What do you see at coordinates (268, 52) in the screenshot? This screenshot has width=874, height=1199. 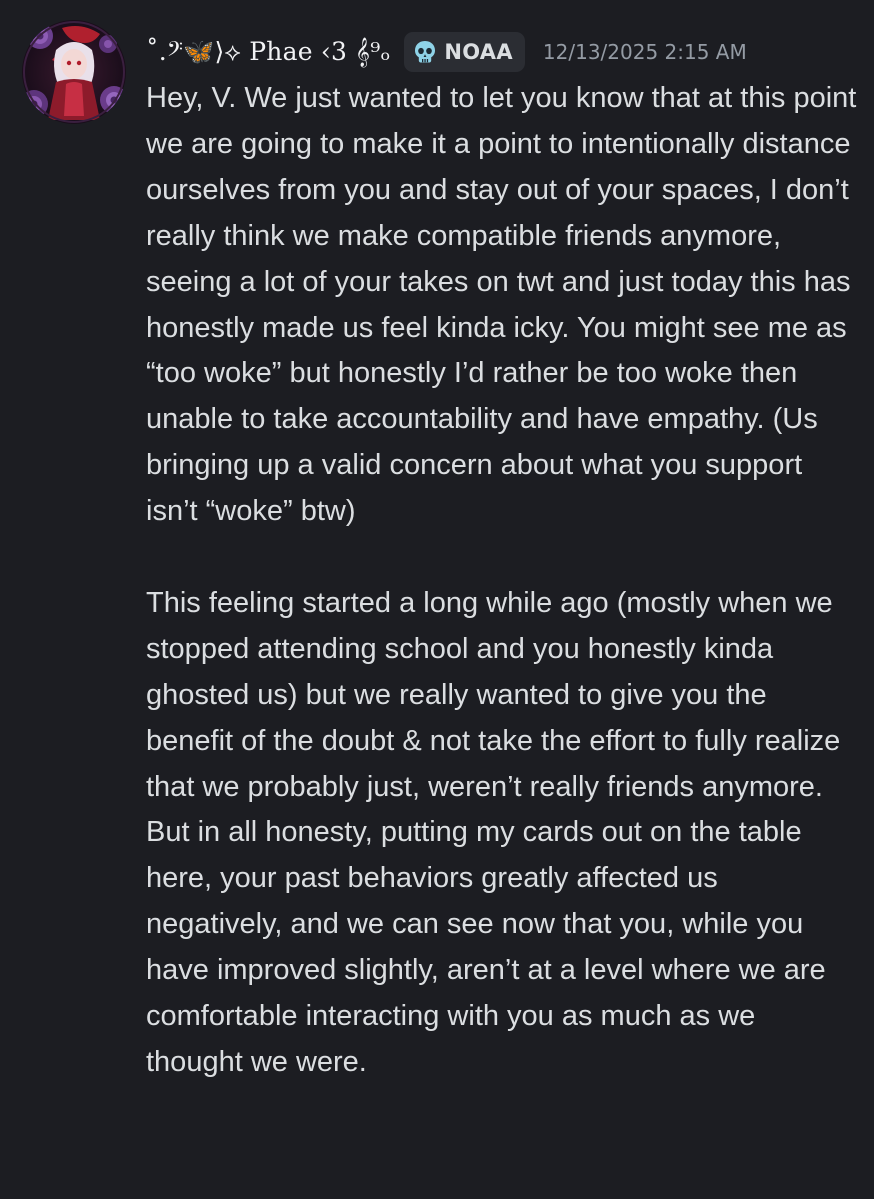 I see `author-display-name: ˚.𝄢🦋⟩⟡ Phae ‹3 𝄞⁹ₒ` at bounding box center [268, 52].